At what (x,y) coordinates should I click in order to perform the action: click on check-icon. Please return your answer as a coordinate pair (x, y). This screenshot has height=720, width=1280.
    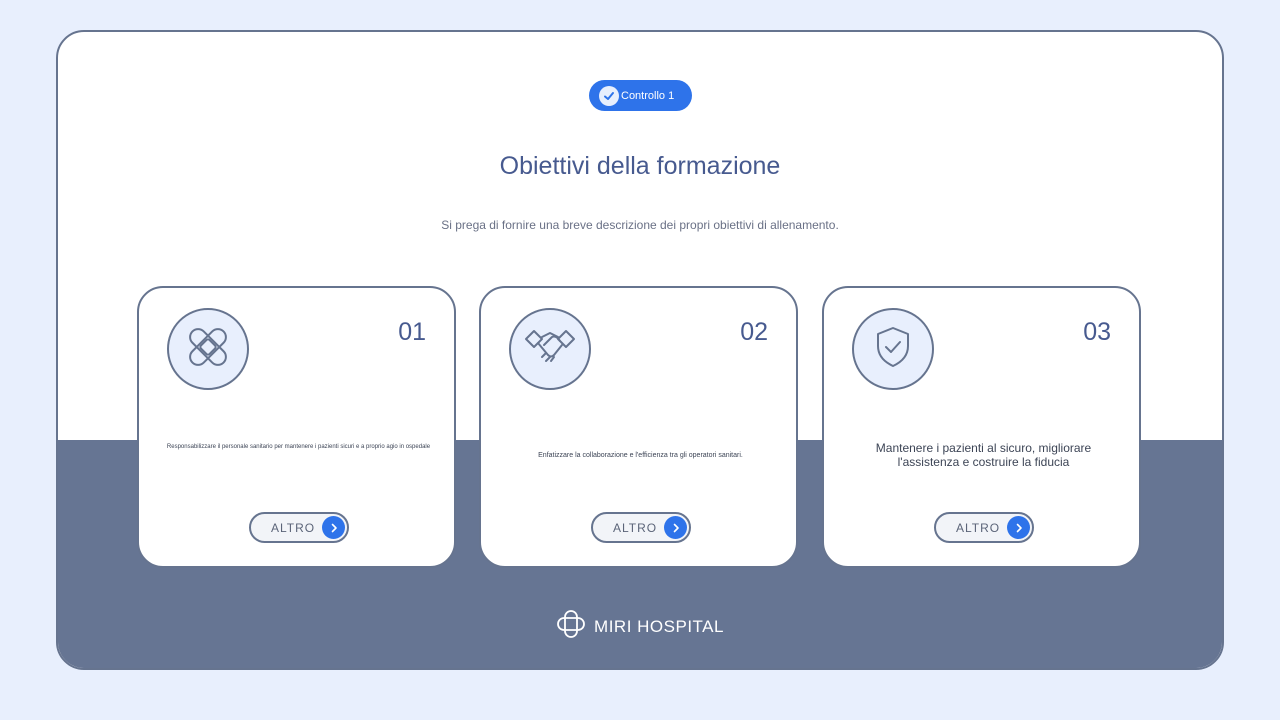
    Looking at the image, I should click on (609, 95).